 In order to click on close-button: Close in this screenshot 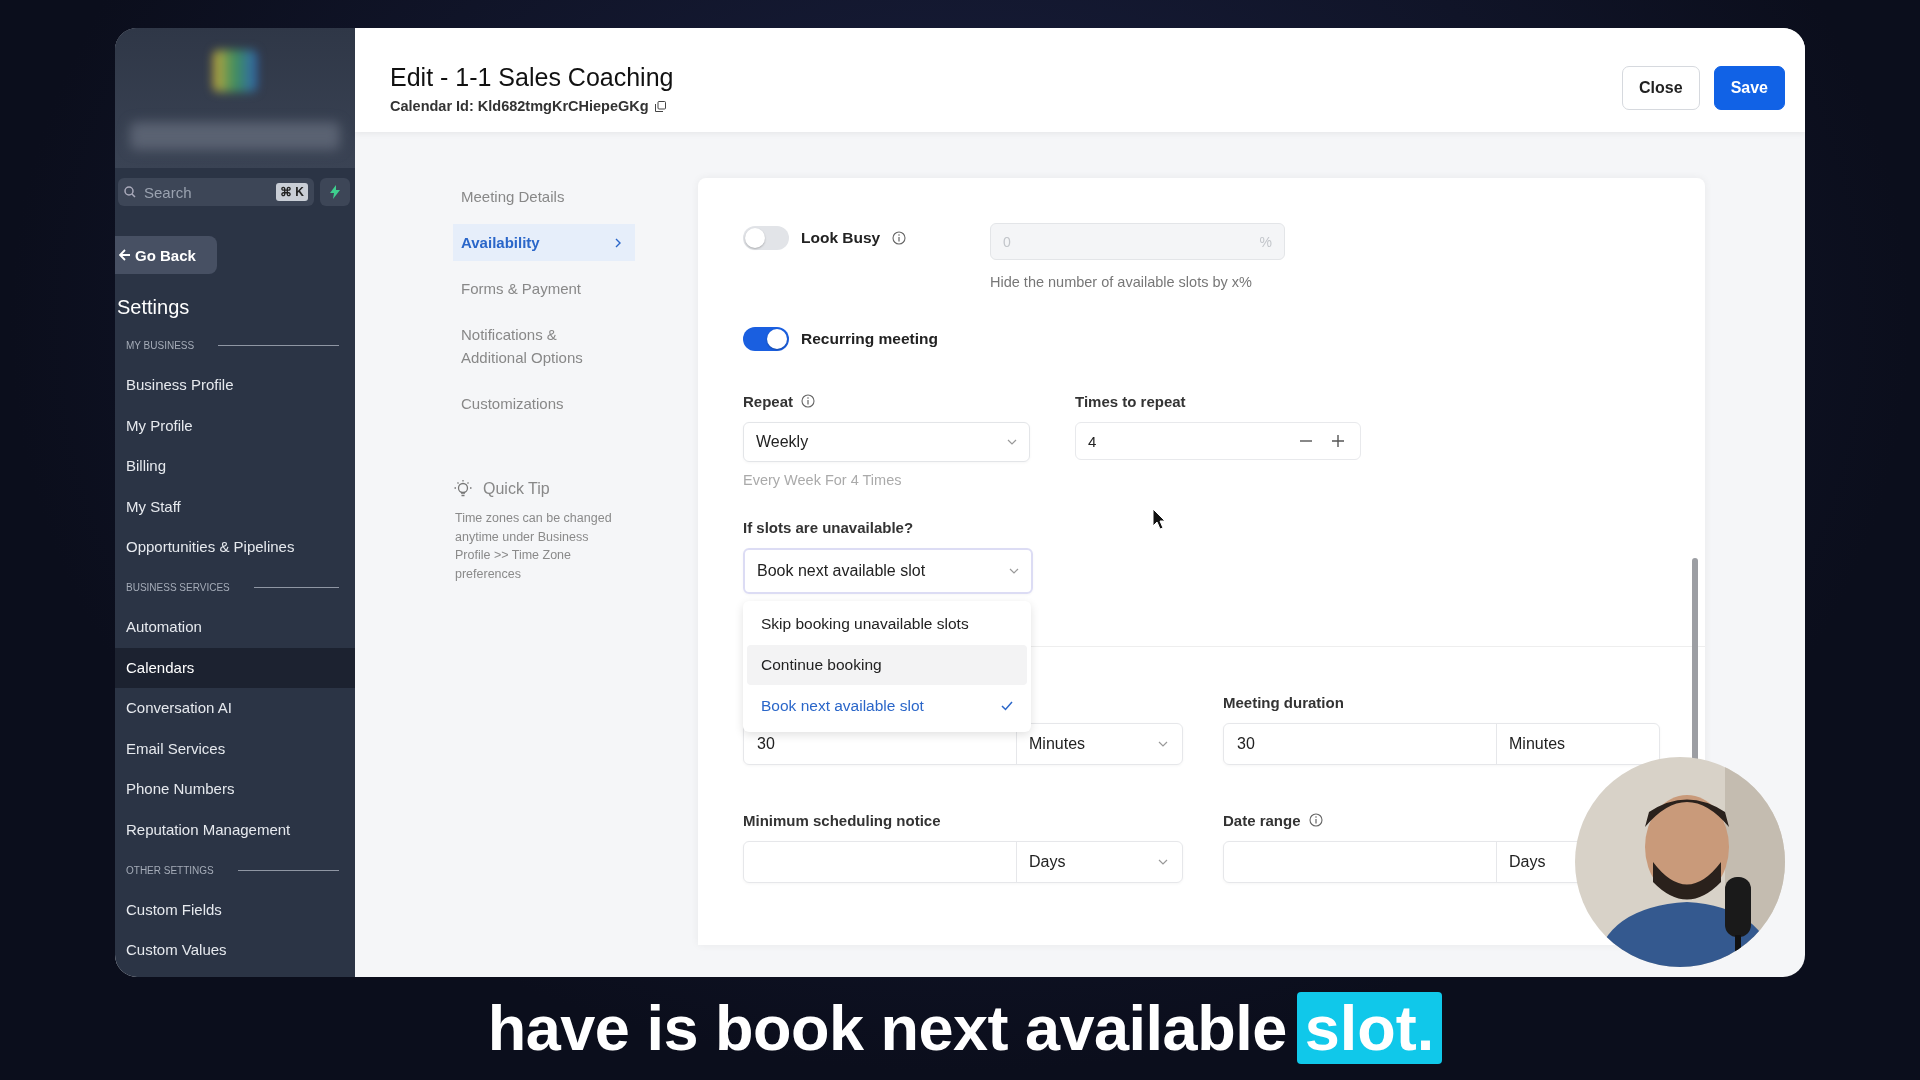, I will do `click(1661, 88)`.